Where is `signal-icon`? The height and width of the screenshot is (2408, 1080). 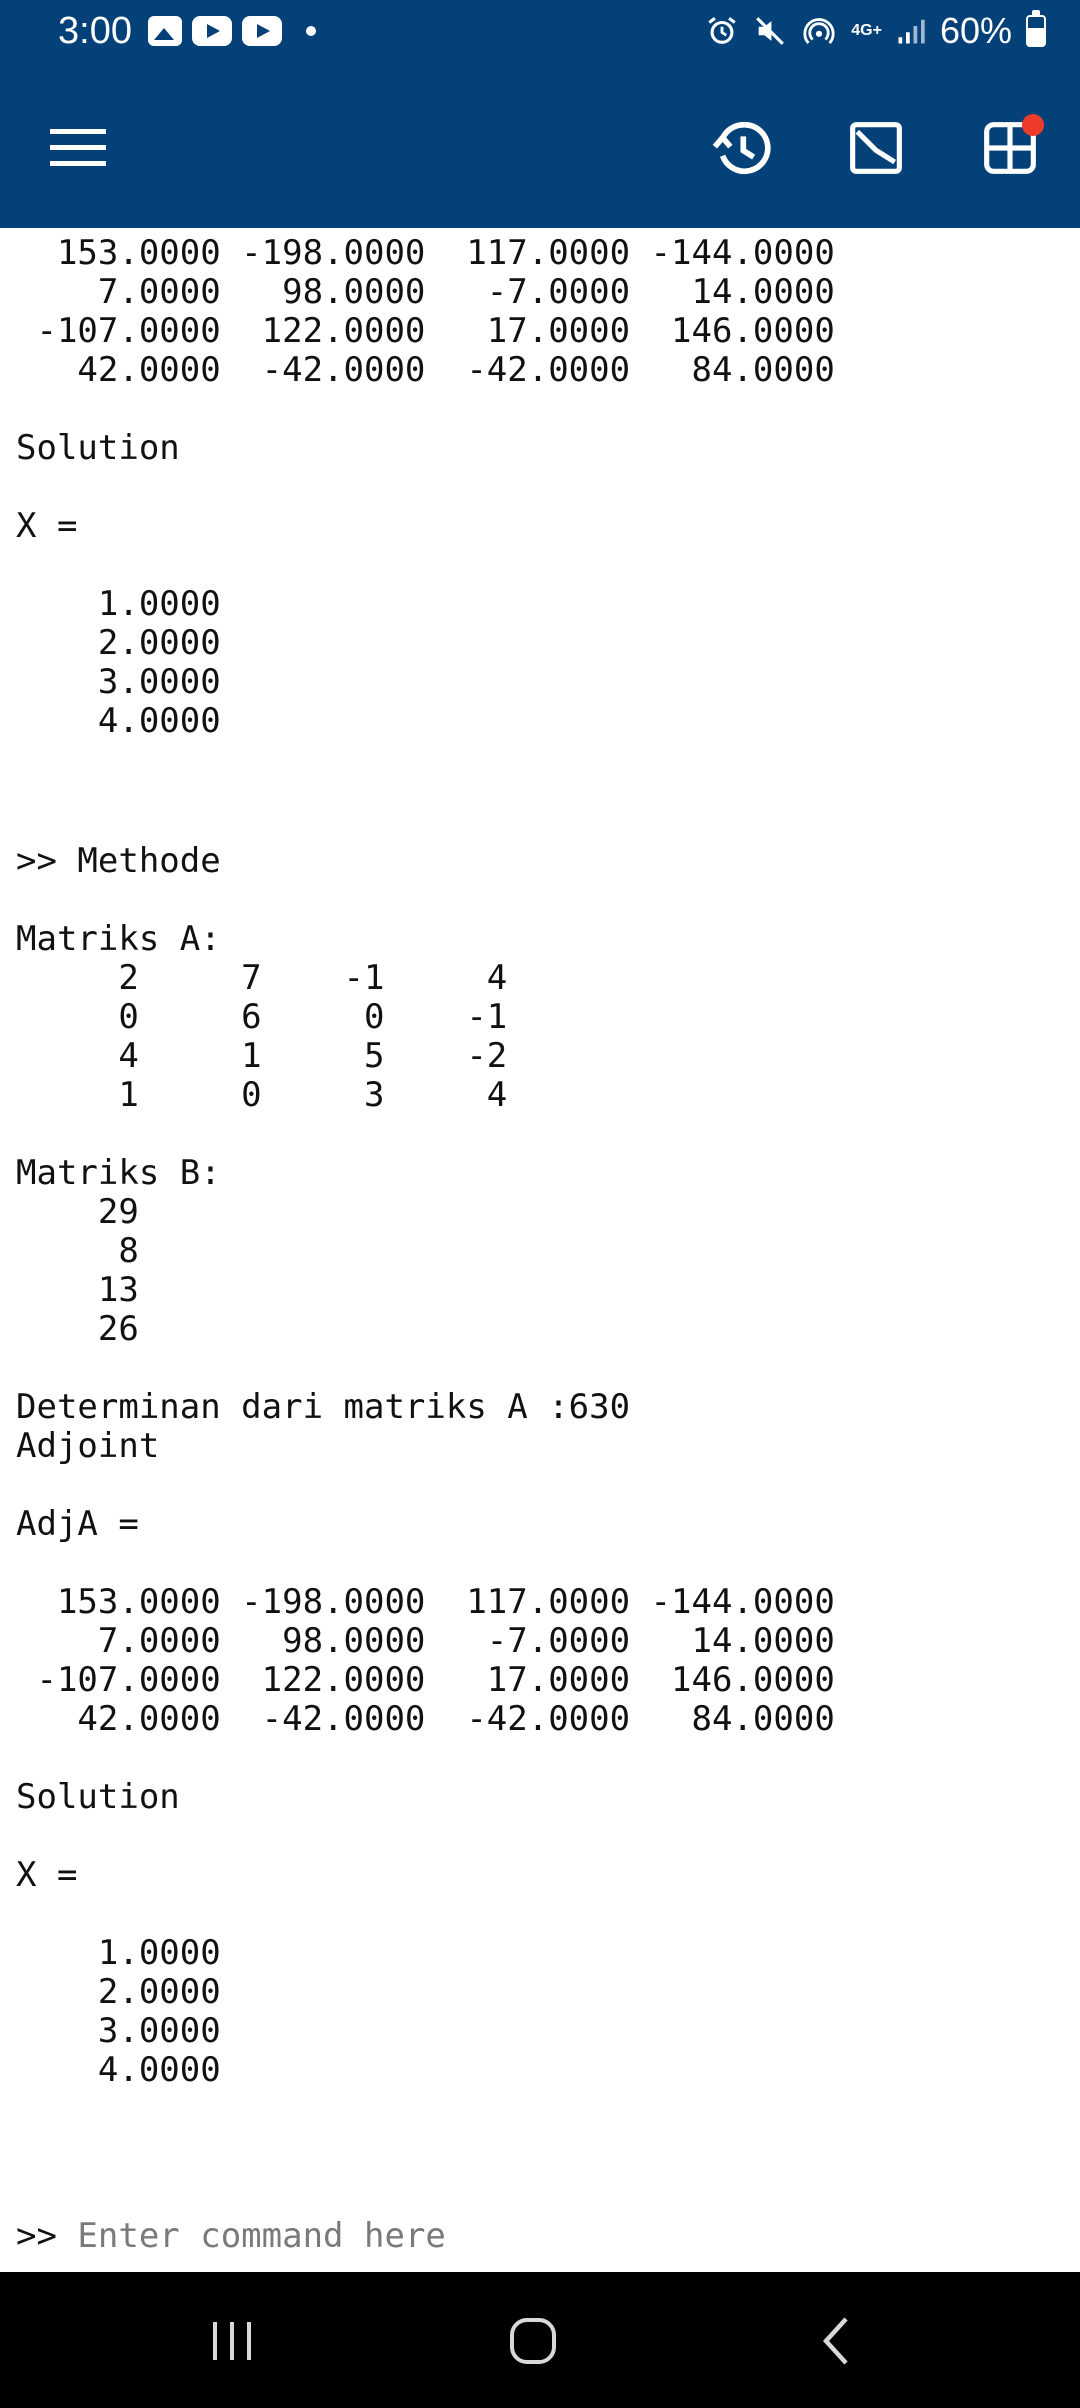
signal-icon is located at coordinates (911, 31).